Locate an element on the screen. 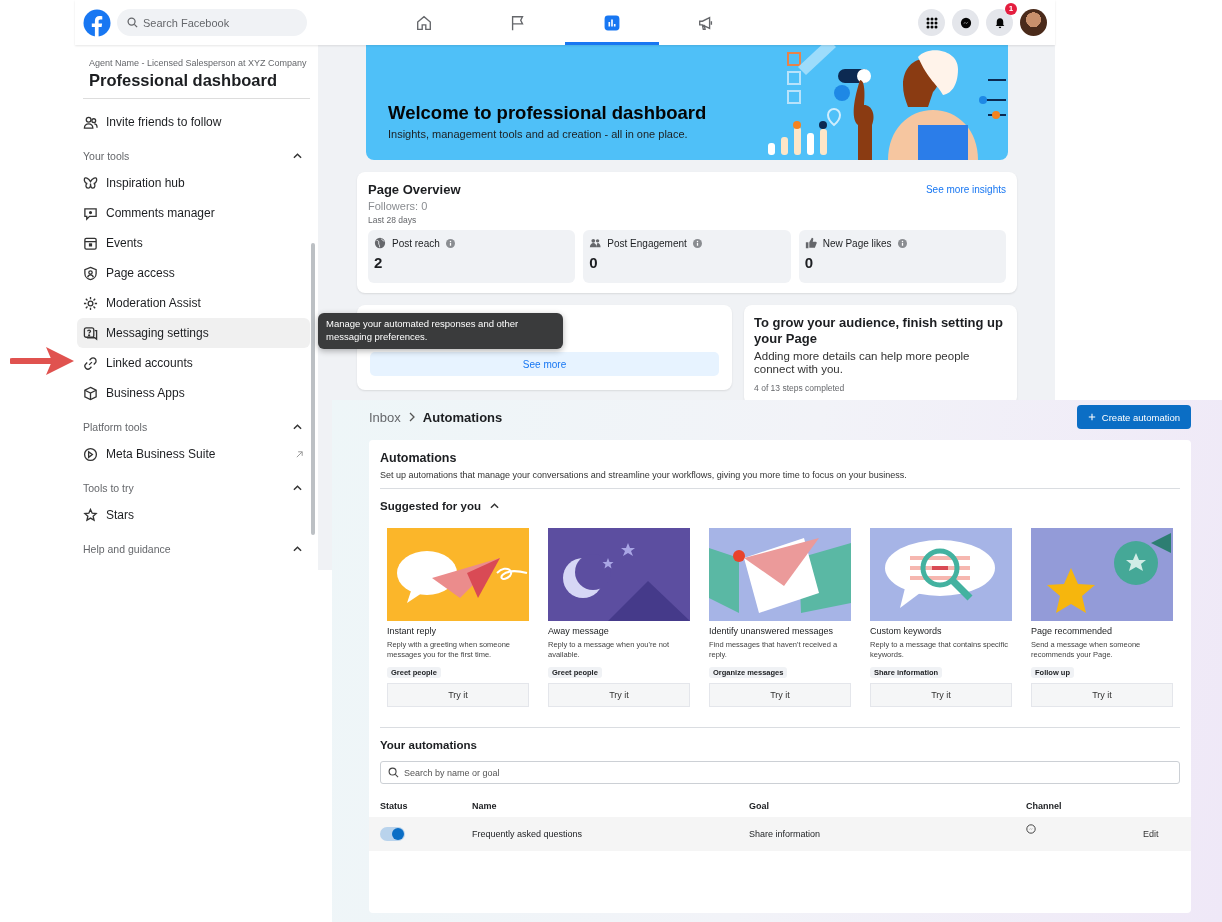  external-link-icon is located at coordinates (299, 454).